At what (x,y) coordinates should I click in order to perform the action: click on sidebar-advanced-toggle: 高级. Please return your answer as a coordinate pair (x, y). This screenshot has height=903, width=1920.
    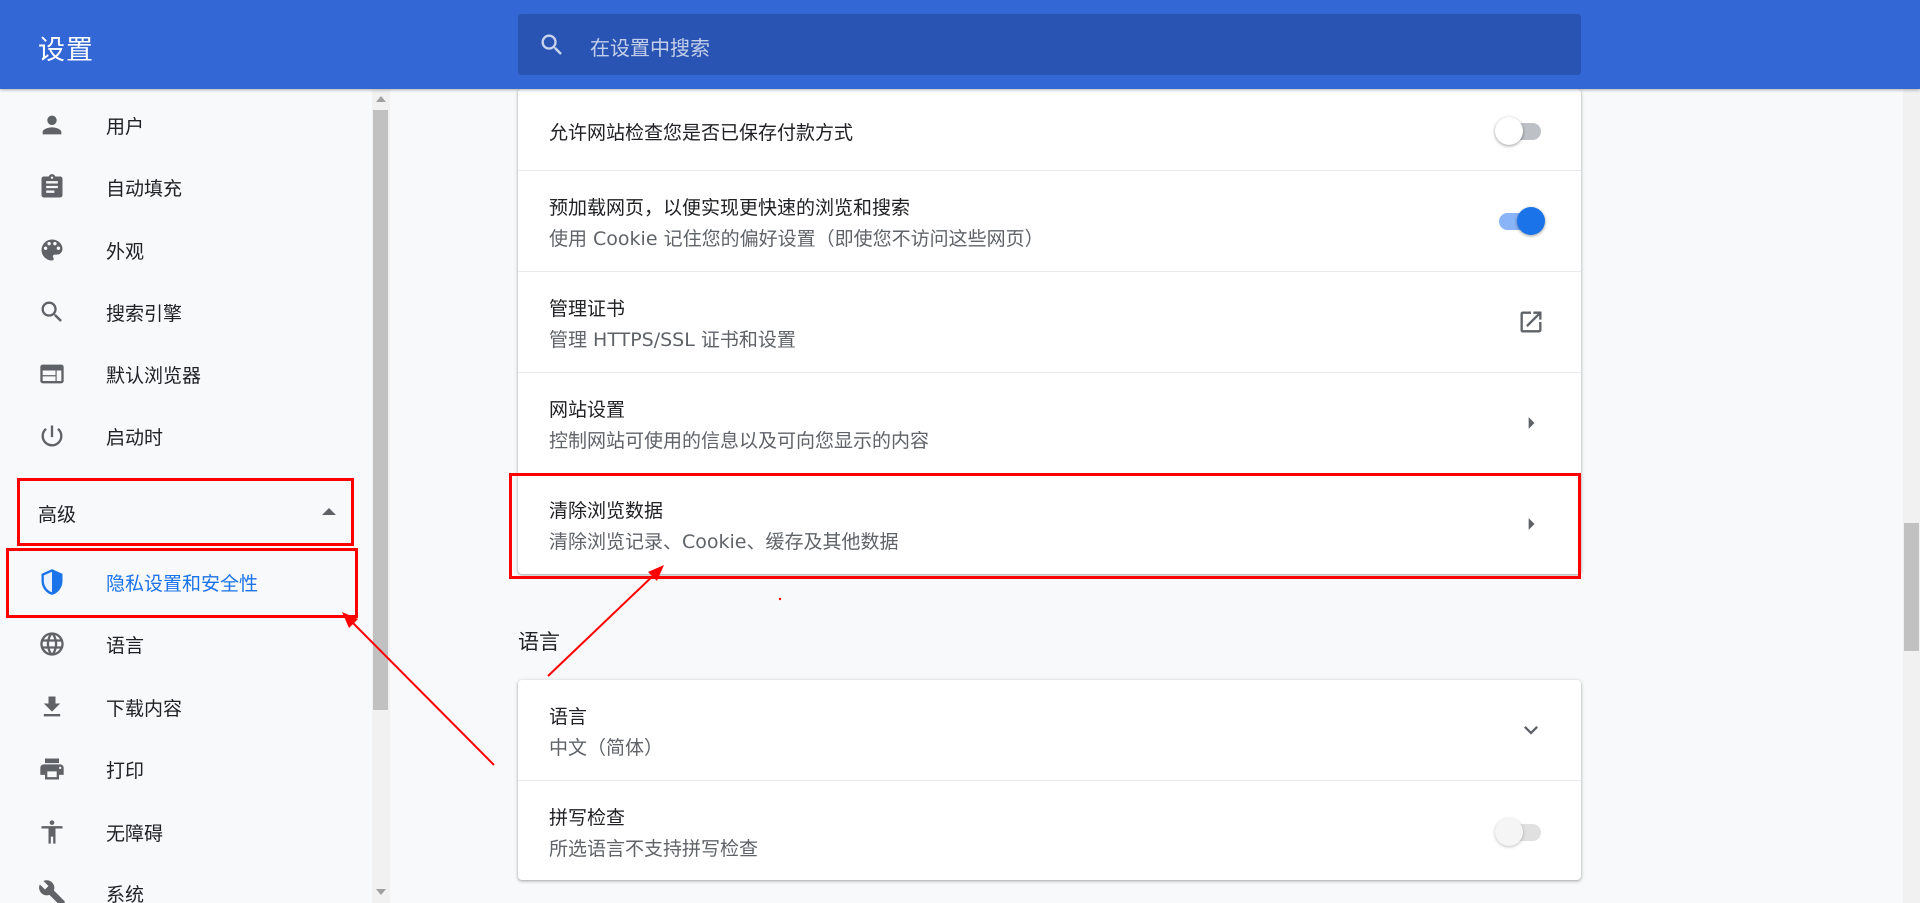
    Looking at the image, I should click on (180, 512).